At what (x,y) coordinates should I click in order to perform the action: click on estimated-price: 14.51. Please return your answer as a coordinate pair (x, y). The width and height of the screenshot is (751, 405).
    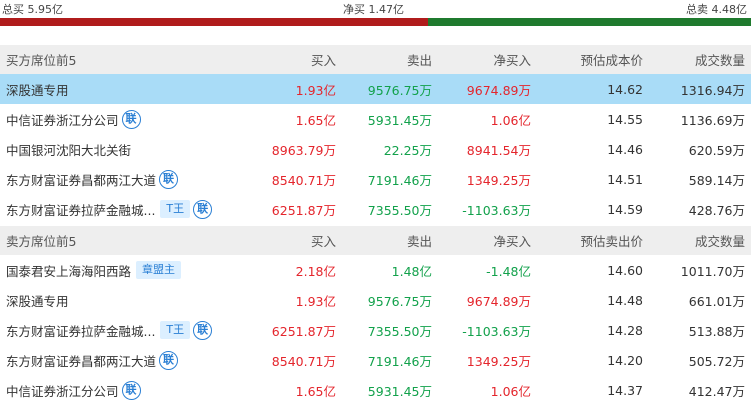
    Looking at the image, I should click on (625, 179).